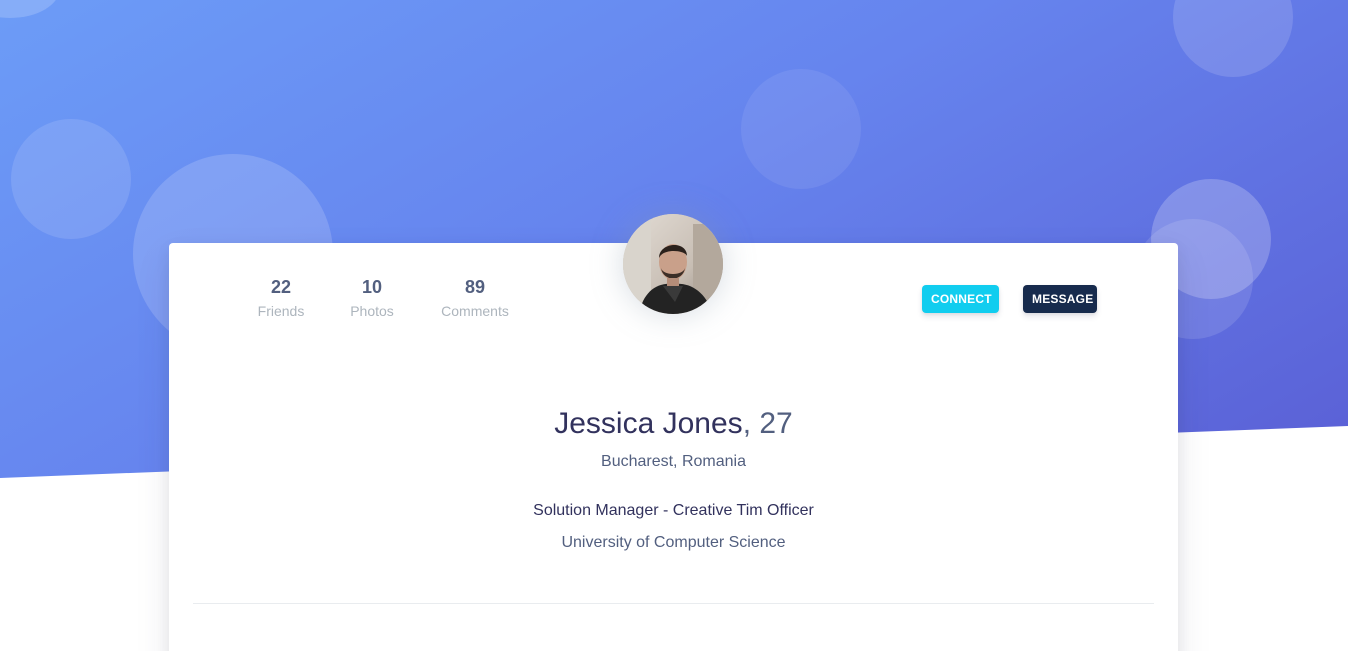 The width and height of the screenshot is (1348, 651). Describe the element at coordinates (281, 311) in the screenshot. I see `stat-friends-label: Friends` at that location.